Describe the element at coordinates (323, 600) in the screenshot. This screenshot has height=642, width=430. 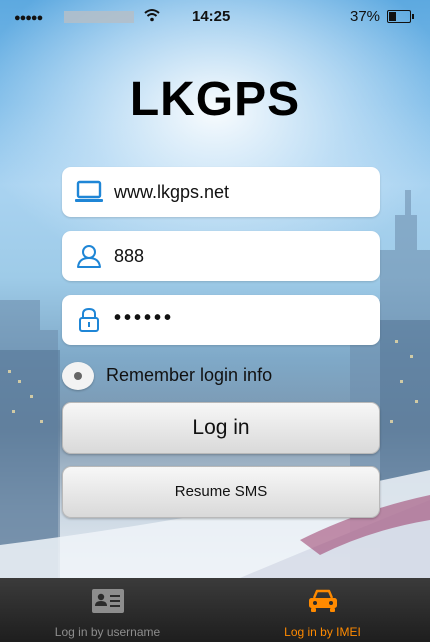
I see `car-icon` at that location.